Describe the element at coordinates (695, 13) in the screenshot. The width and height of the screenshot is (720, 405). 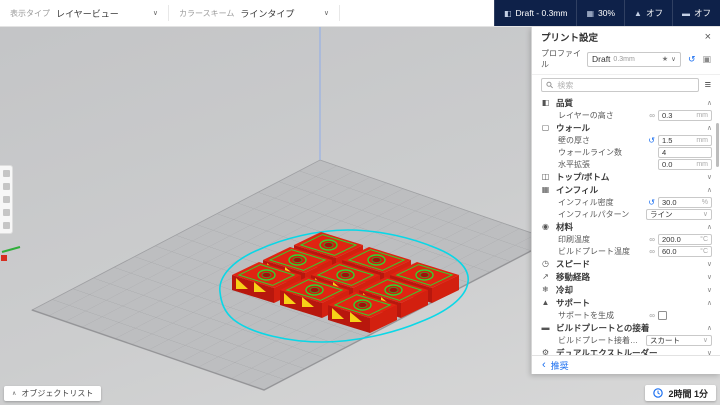
I see `summary-adhesion: ▬ オフ` at that location.